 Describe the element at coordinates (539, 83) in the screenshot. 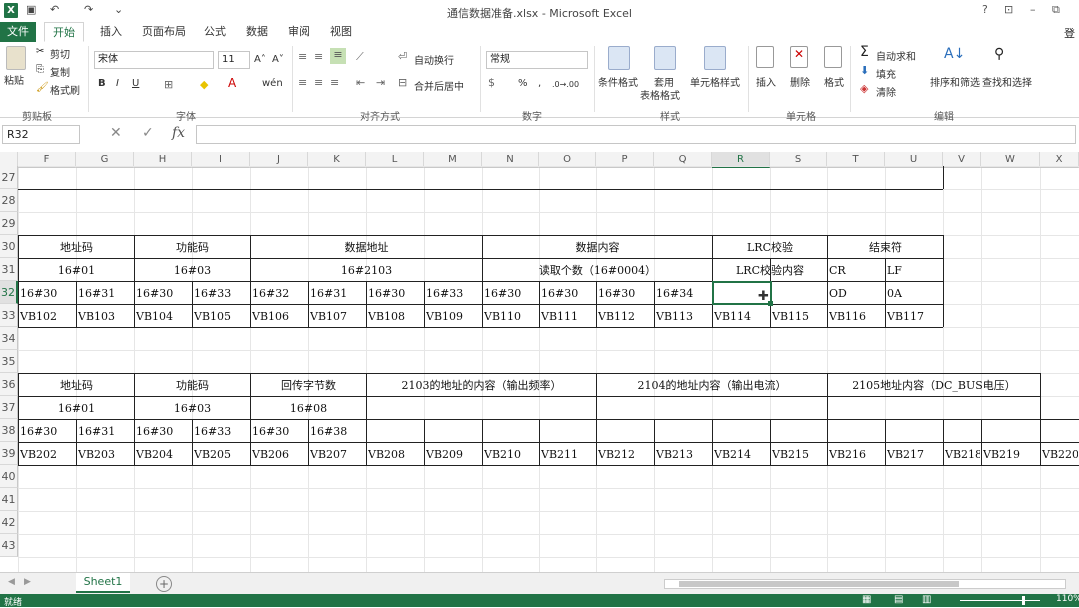

I see `comma-button: ,` at that location.